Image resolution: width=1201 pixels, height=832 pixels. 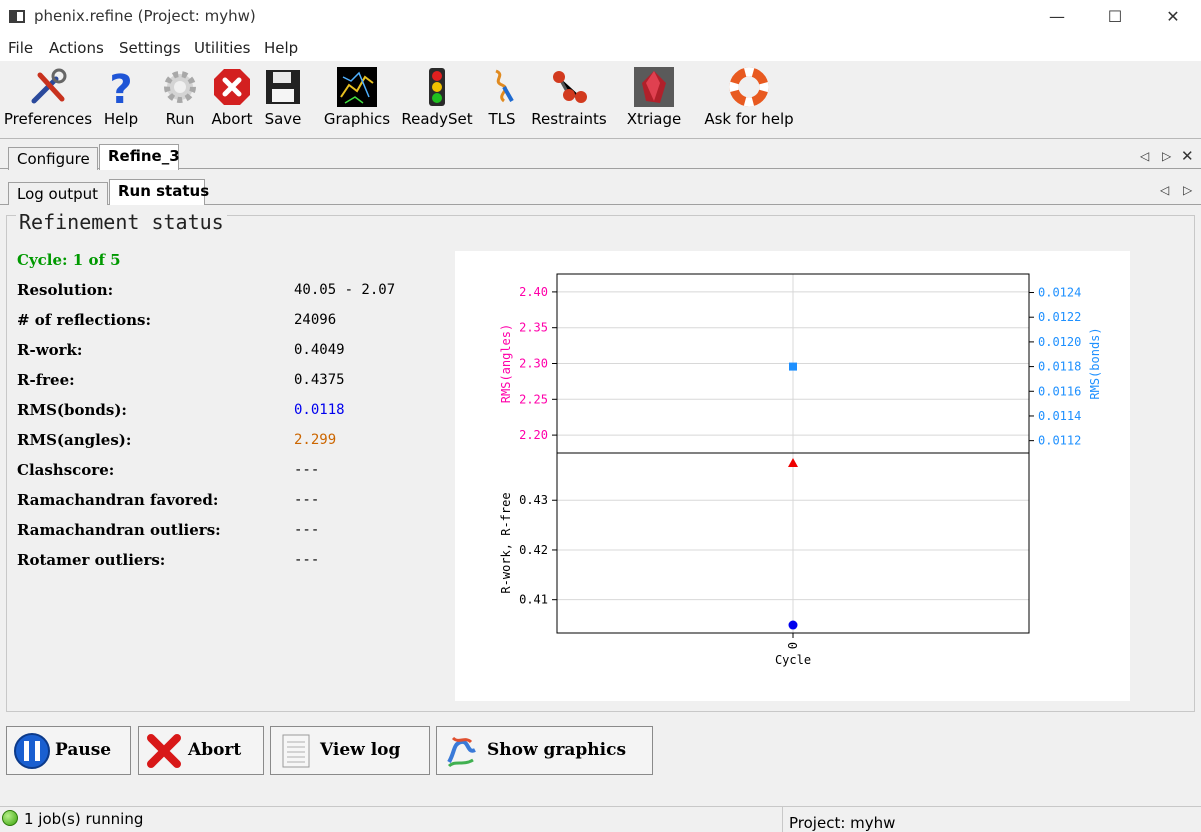 I want to click on abort-run-button: Abort, so click(x=201, y=750).